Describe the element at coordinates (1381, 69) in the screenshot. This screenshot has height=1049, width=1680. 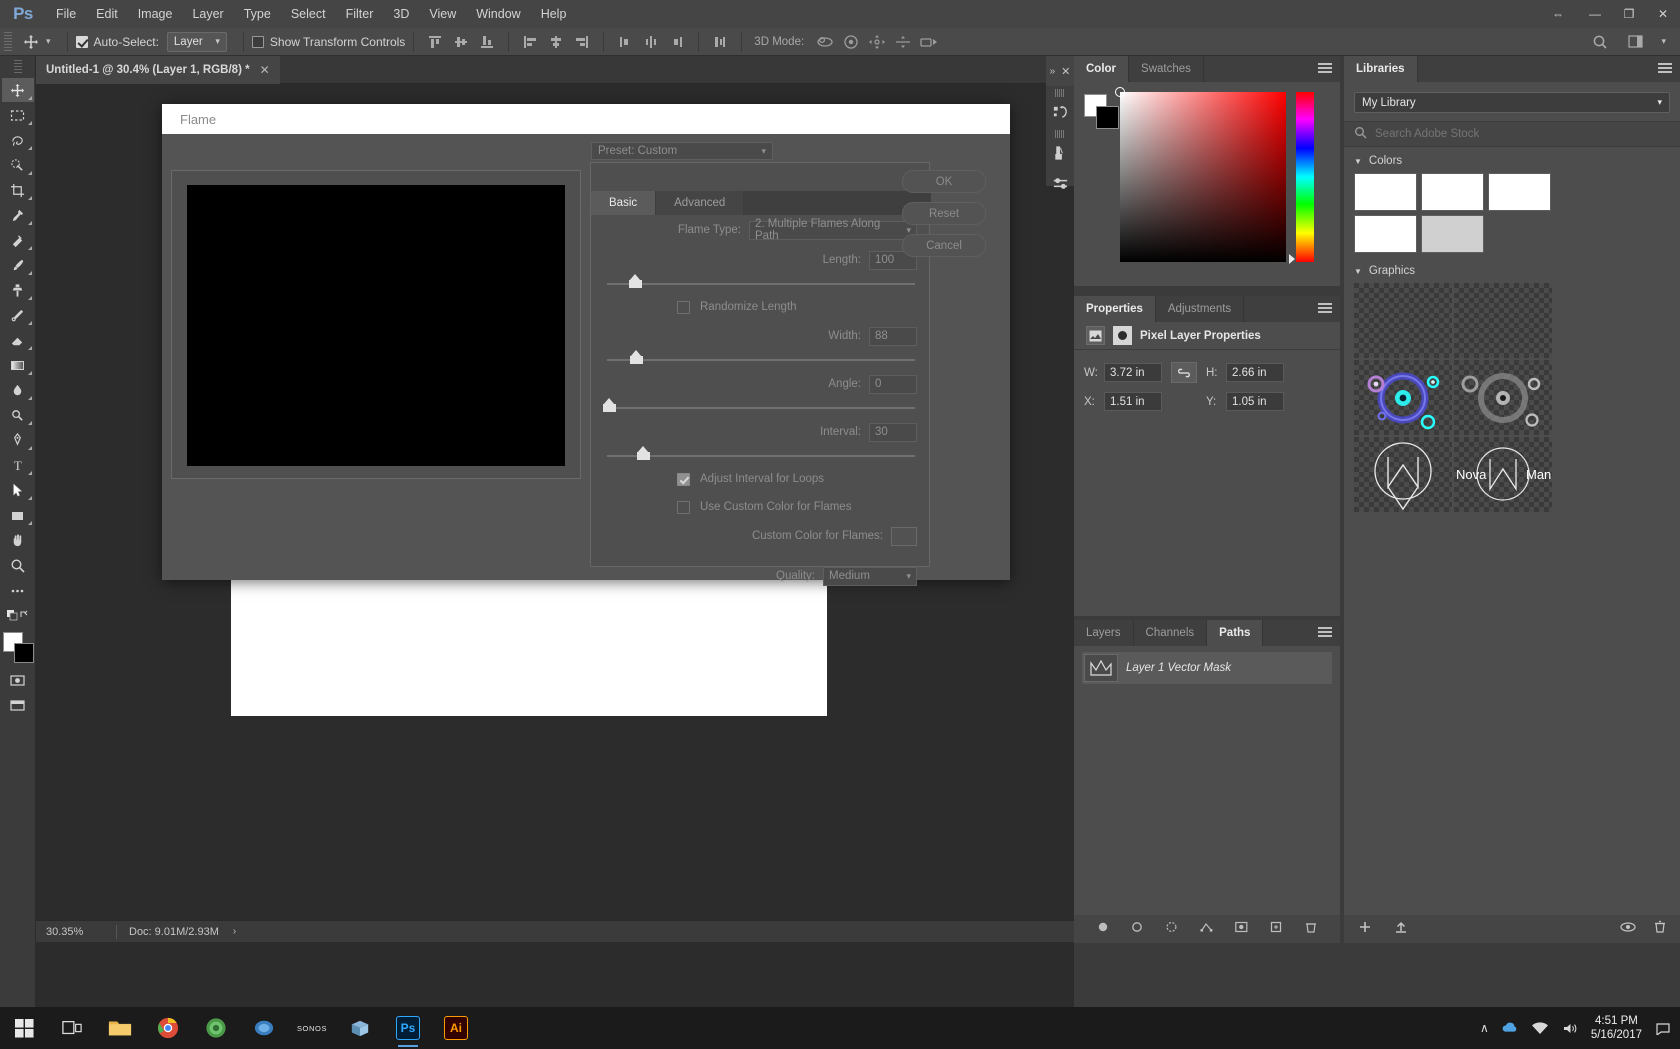
I see `tab-libraries: Libraries` at that location.